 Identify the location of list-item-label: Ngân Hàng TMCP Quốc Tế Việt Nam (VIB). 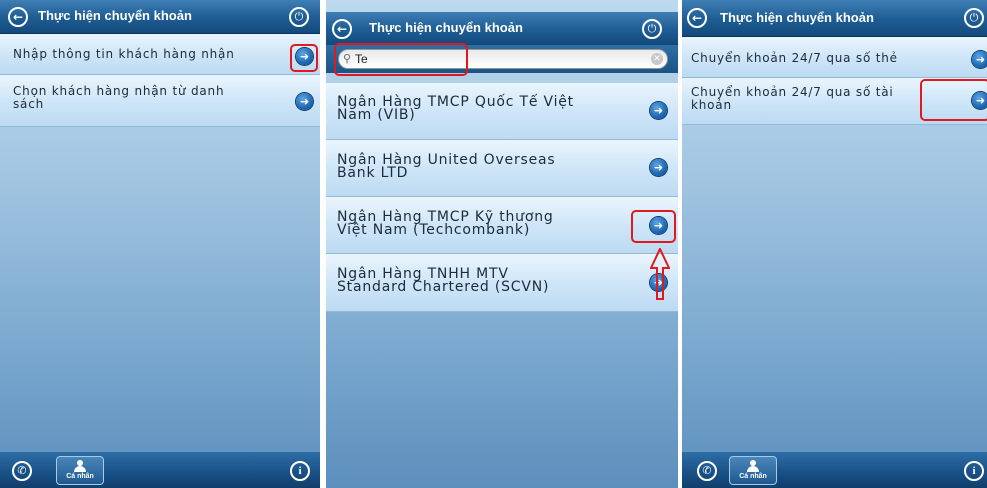
(455, 108).